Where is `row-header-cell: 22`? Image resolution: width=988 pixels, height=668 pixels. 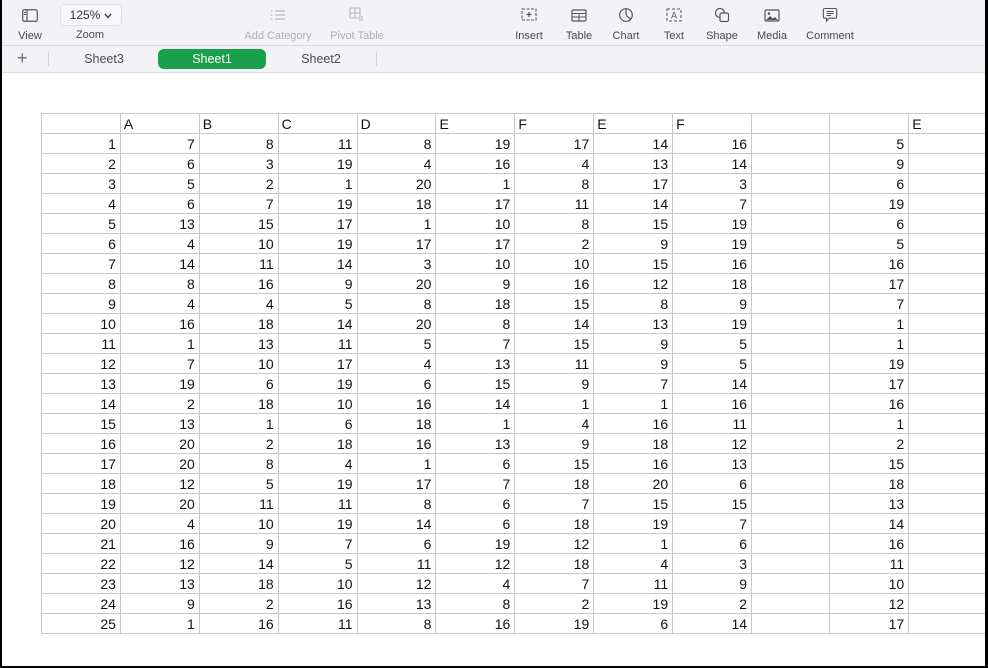
row-header-cell: 22 is located at coordinates (81, 563).